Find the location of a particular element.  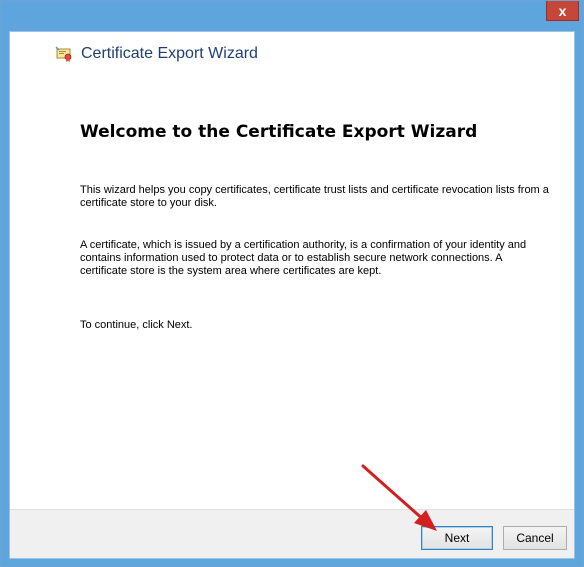

button-bar: Next Cancel is located at coordinates (292, 533).